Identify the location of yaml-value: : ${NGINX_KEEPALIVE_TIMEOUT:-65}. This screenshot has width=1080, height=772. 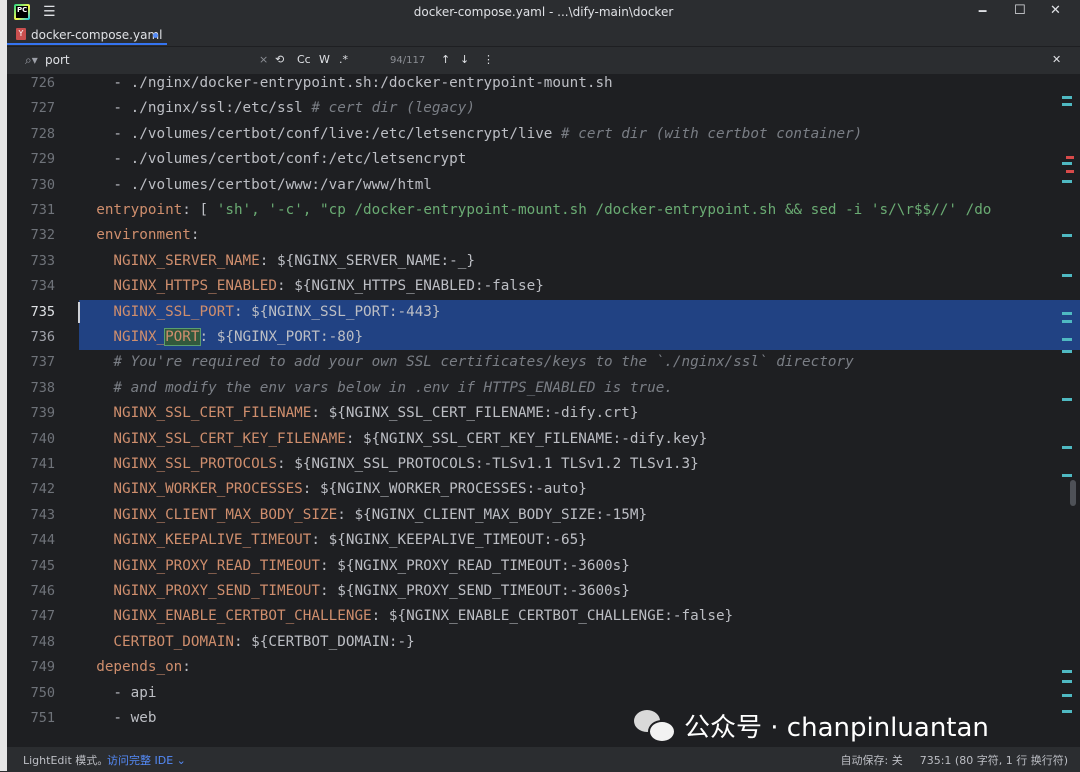
(449, 540).